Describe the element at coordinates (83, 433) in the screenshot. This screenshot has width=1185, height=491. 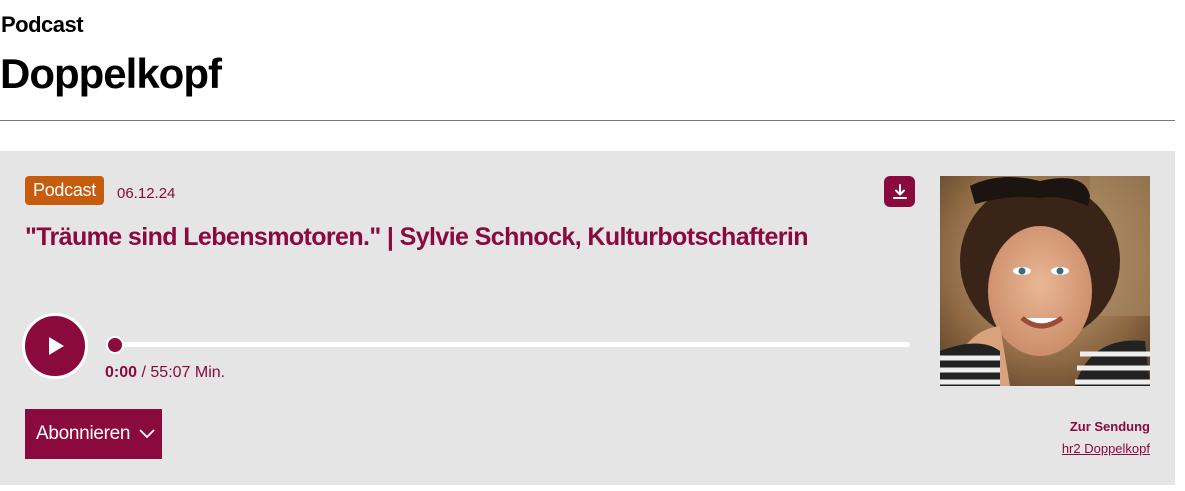
I see `subscribe-label: Abonnieren` at that location.